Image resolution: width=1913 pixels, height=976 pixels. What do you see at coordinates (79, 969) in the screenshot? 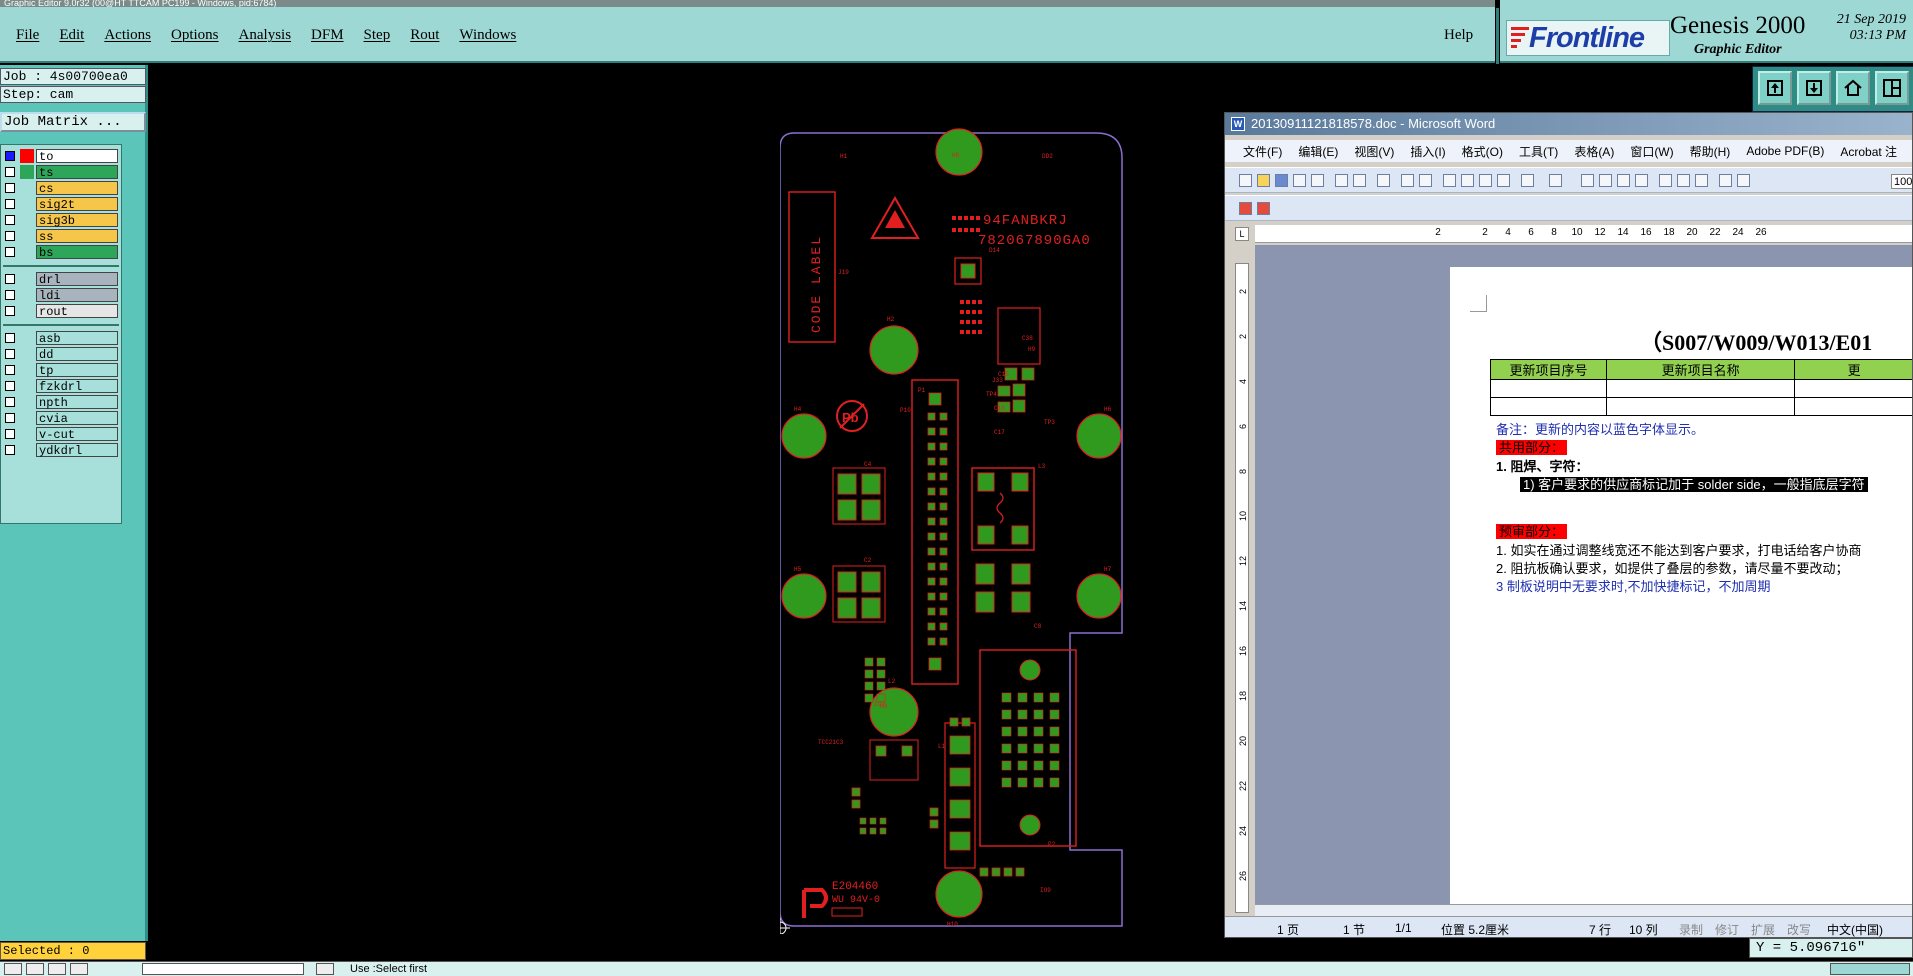
I see `snap-icon` at bounding box center [79, 969].